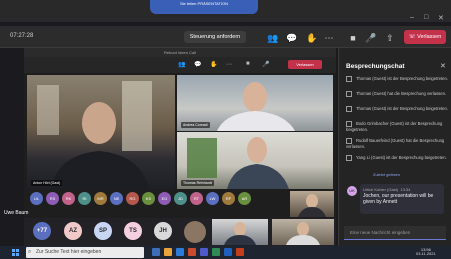  Describe the element at coordinates (375, 66) in the screenshot. I see `chat-title: Besprechungschat` at that location.